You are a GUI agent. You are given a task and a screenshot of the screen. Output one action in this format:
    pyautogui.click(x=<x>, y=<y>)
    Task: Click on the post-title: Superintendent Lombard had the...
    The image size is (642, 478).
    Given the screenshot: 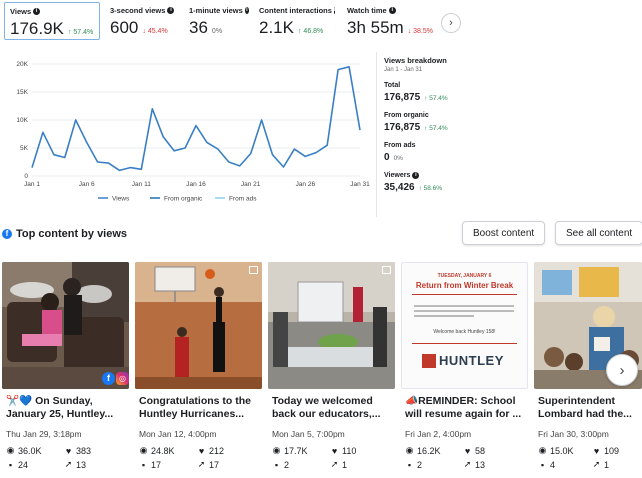 What is the action you would take?
    pyautogui.click(x=590, y=408)
    